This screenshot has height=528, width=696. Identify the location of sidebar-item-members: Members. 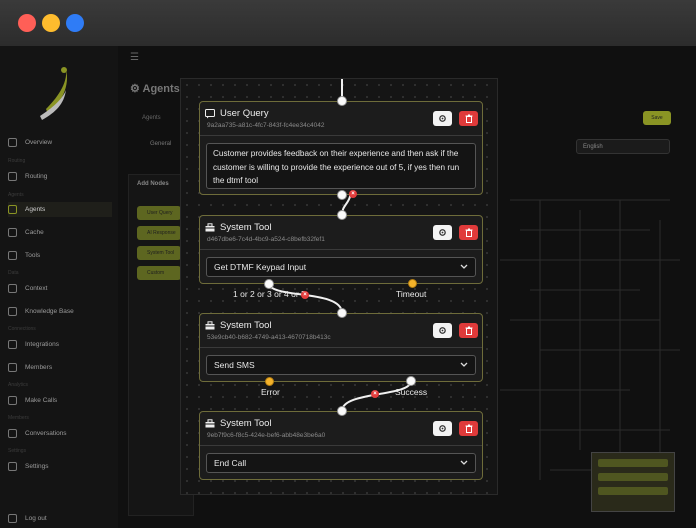
(30, 367).